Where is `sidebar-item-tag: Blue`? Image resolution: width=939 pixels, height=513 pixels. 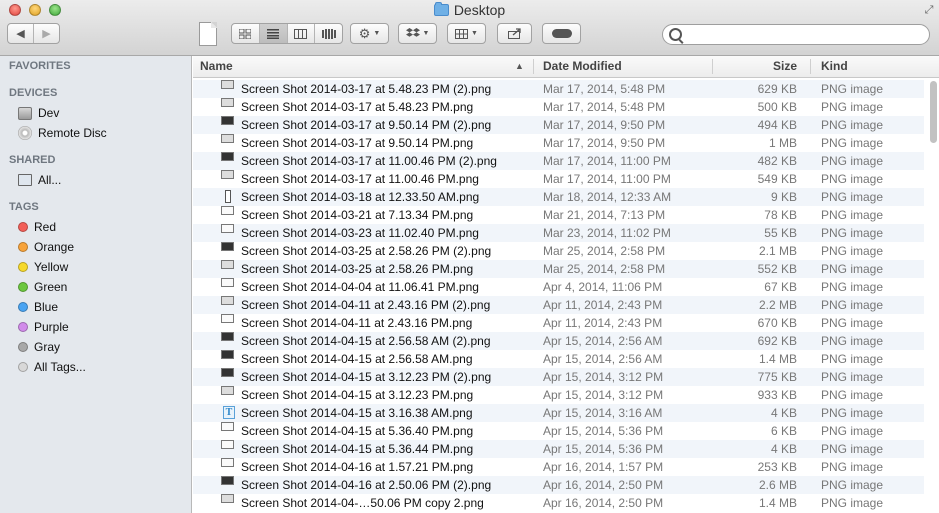 sidebar-item-tag: Blue is located at coordinates (38, 307).